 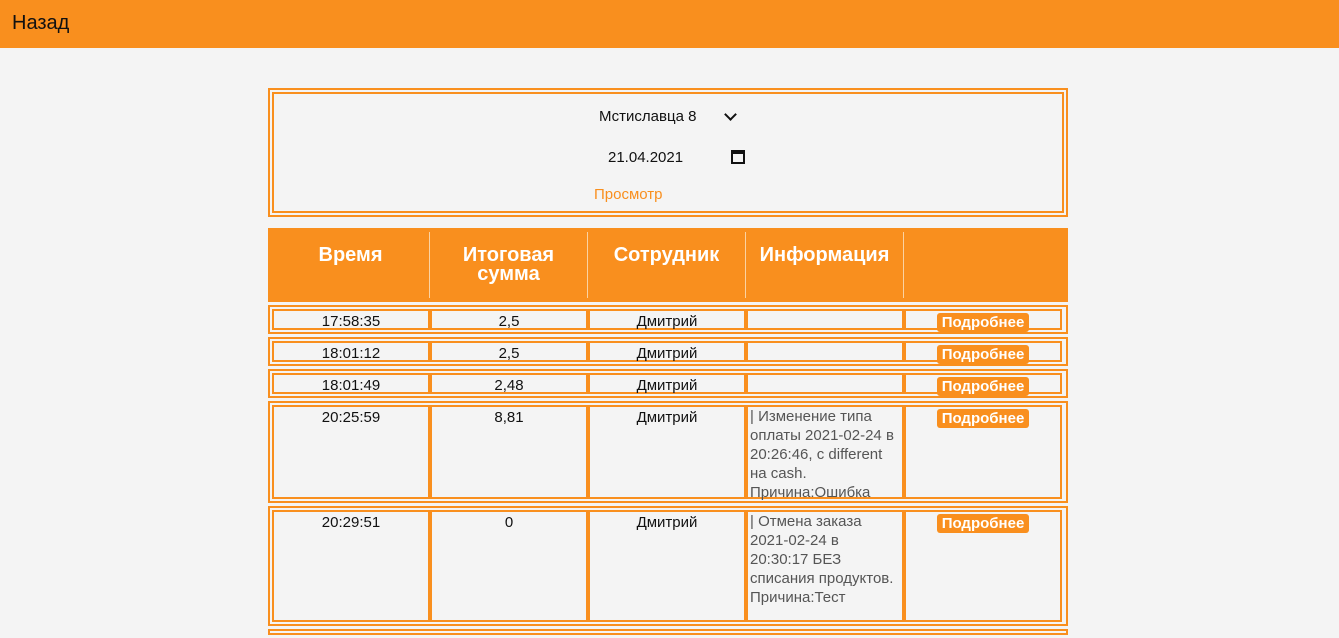 What do you see at coordinates (509, 452) in the screenshot?
I see `cell-total: 8,81` at bounding box center [509, 452].